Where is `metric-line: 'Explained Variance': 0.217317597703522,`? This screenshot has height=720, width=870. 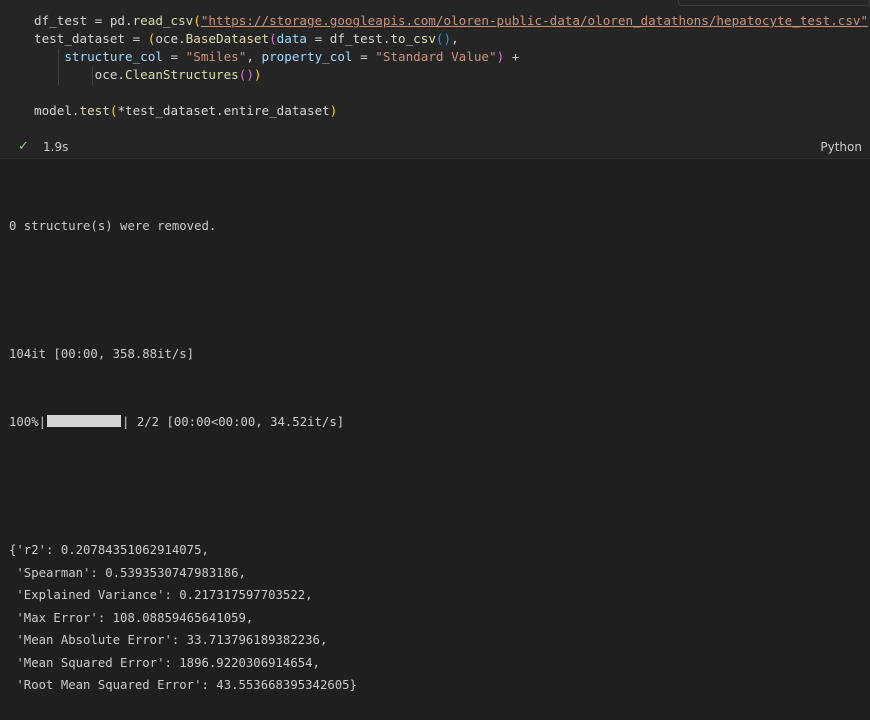 metric-line: 'Explained Variance': 0.217317597703522, is located at coordinates (161, 595).